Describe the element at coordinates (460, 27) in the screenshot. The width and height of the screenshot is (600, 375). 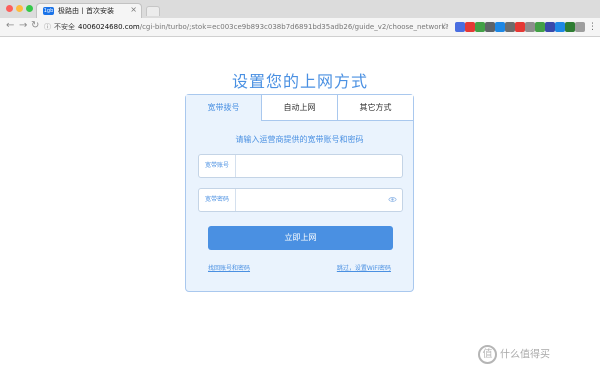
I see `ext-1-icon` at that location.